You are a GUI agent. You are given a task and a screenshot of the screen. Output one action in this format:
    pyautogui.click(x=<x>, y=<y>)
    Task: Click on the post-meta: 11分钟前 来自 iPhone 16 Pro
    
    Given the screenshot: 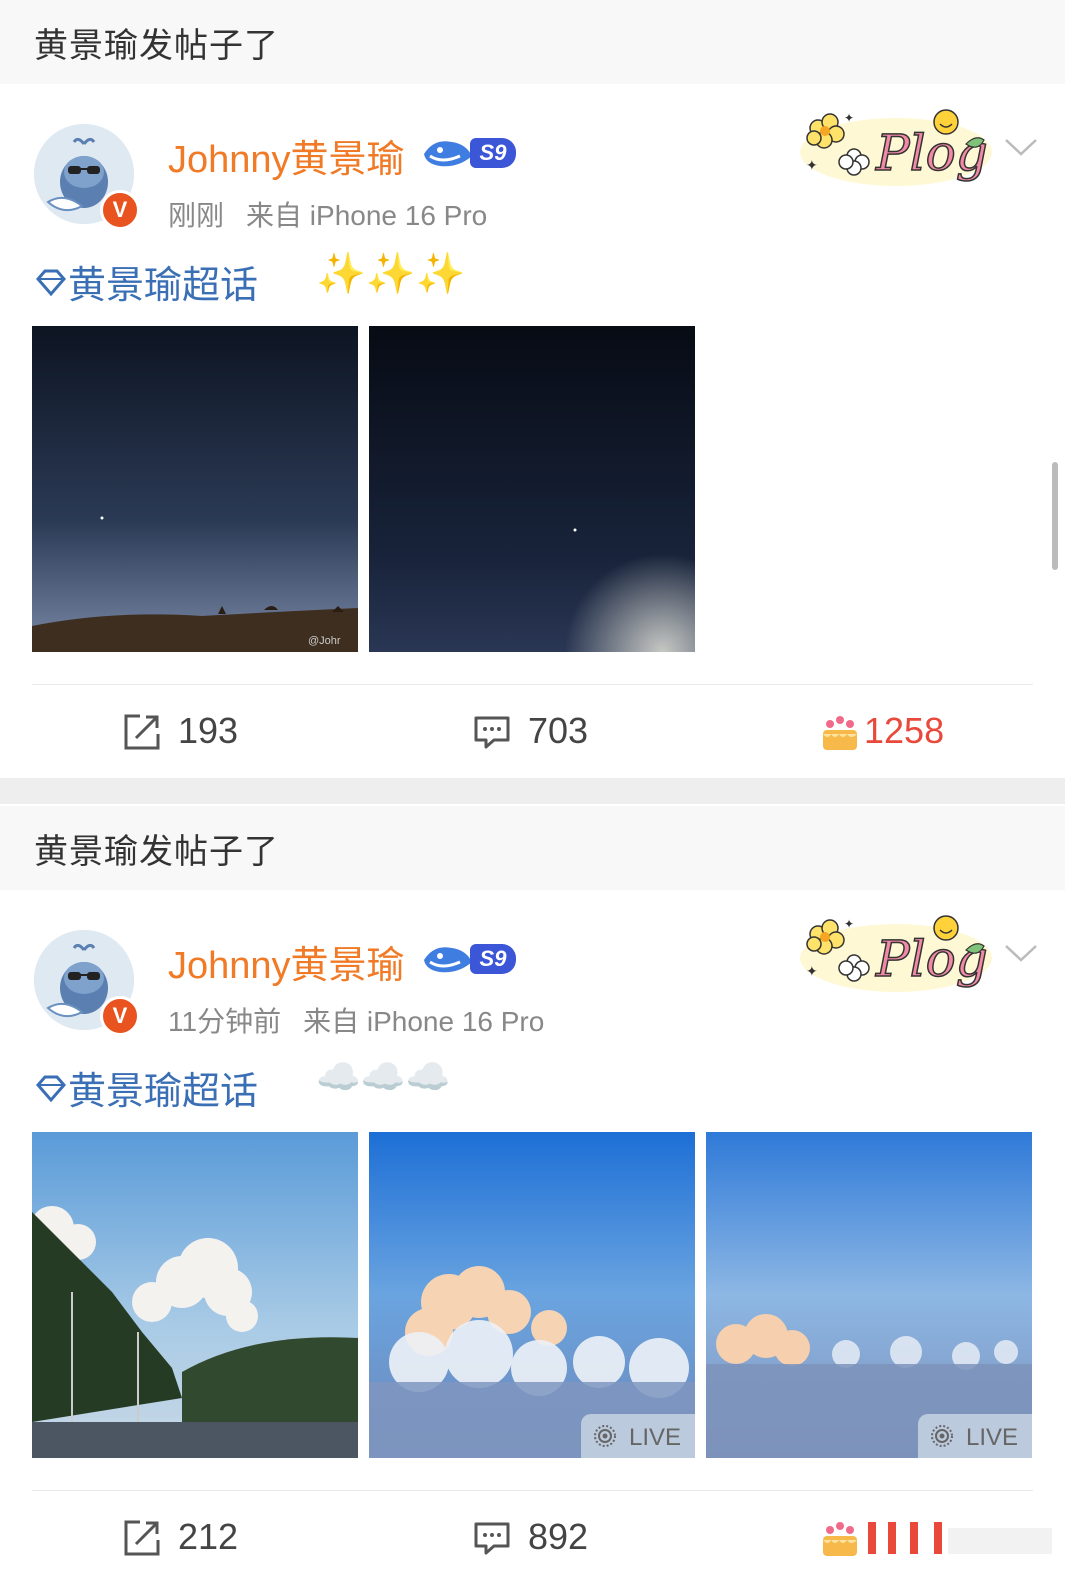 What is the action you would take?
    pyautogui.click(x=356, y=1020)
    